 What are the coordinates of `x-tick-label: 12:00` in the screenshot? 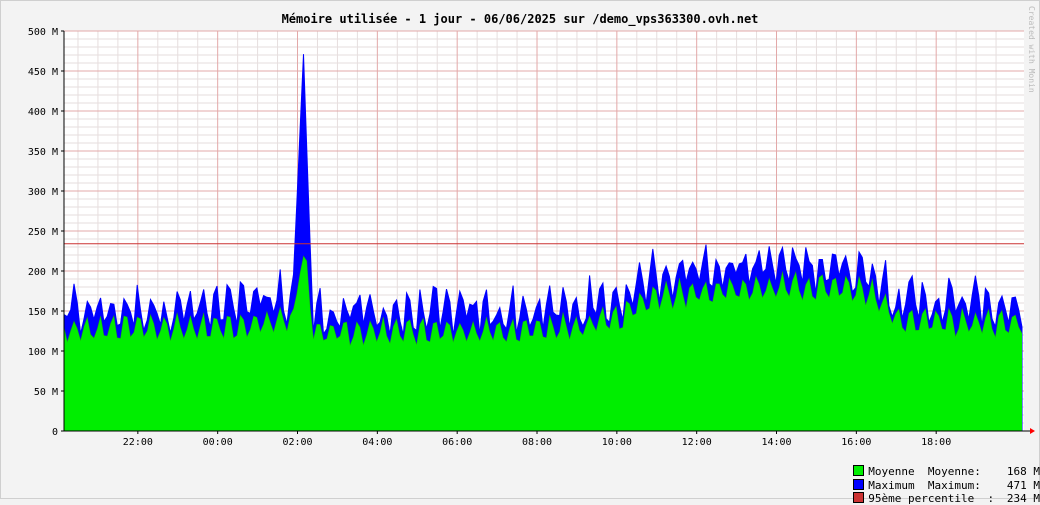 It's located at (697, 442).